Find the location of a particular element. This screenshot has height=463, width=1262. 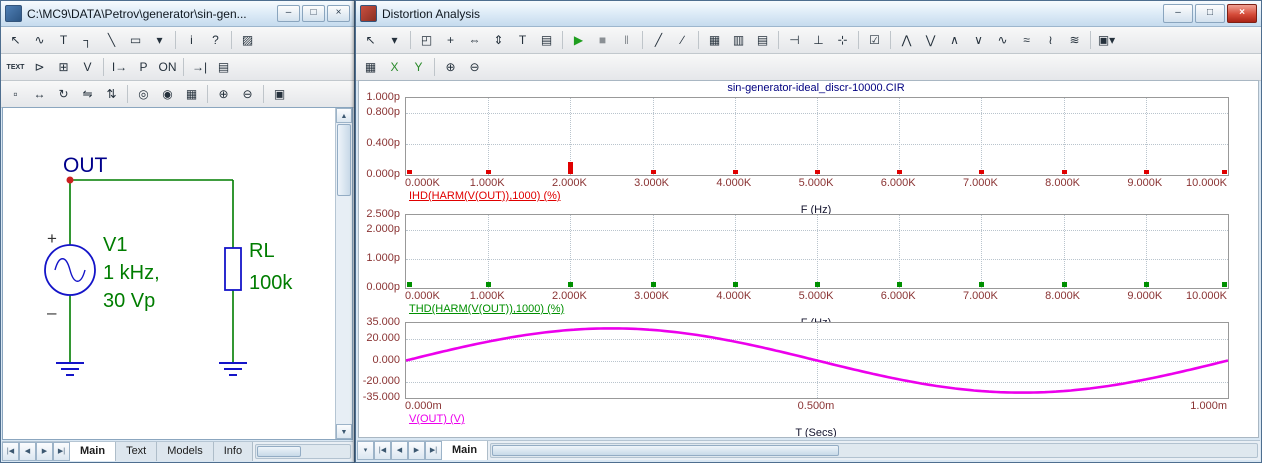

run-icon: ▶ is located at coordinates (578, 40).